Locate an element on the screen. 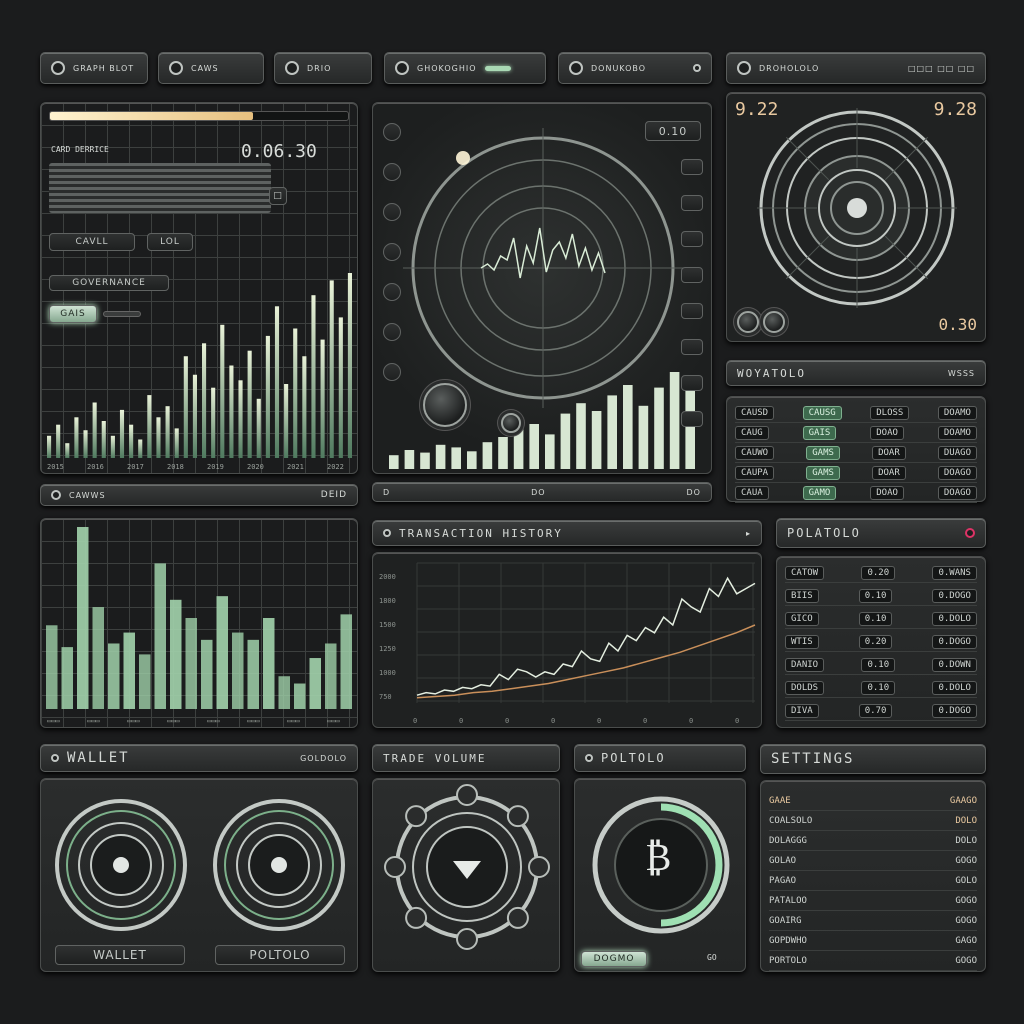 This screenshot has width=1024, height=1024. volume-panel: ▭▭▭ ▭▭▭ ▭▭▭ ▭▭▭ ▭▭▭ ▭▭▭ ▭▭▭ ▭▭▭ is located at coordinates (199, 623).